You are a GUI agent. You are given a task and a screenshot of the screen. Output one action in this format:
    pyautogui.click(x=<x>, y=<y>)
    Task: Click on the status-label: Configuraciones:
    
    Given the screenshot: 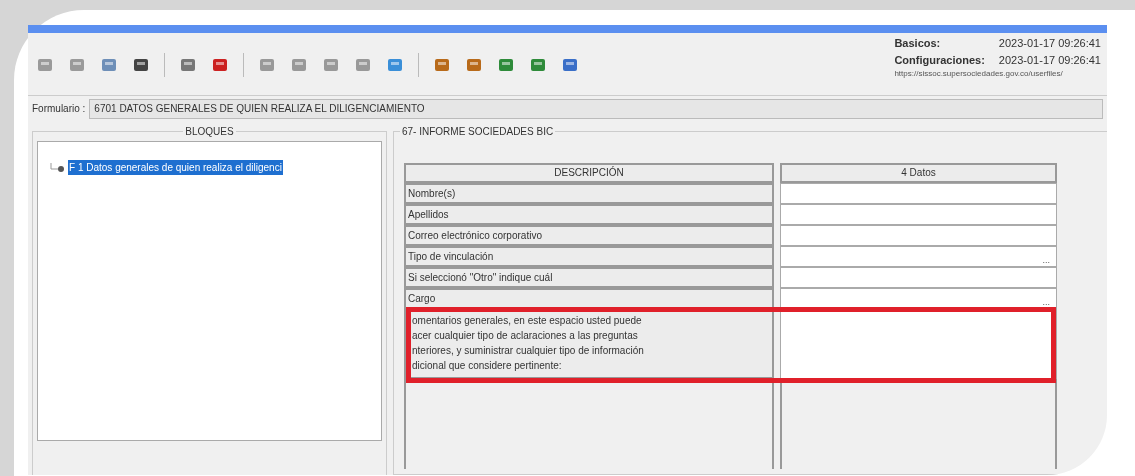 What is the action you would take?
    pyautogui.click(x=939, y=60)
    